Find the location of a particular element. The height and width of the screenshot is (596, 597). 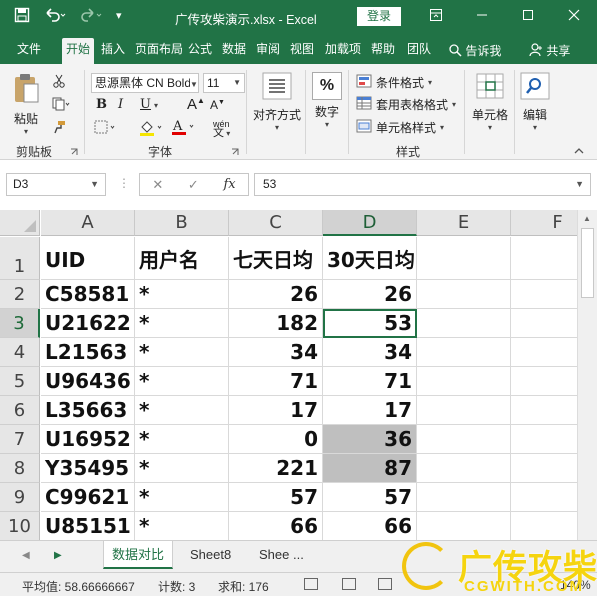

cell-d5: 71 is located at coordinates (370, 381).